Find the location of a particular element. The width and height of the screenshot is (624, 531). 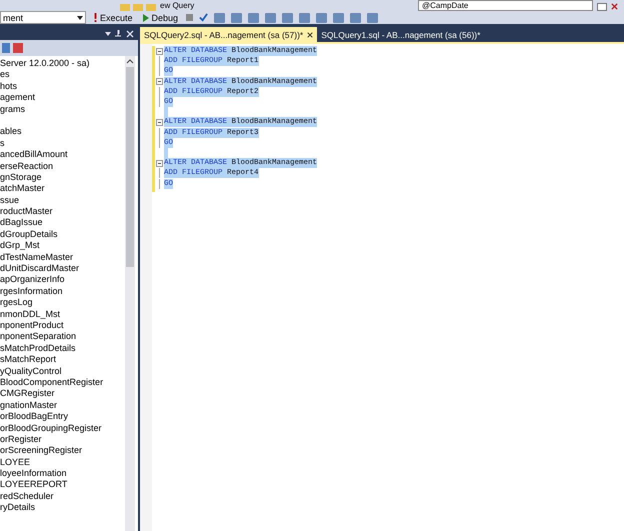

tree-item: s is located at coordinates (62, 144).